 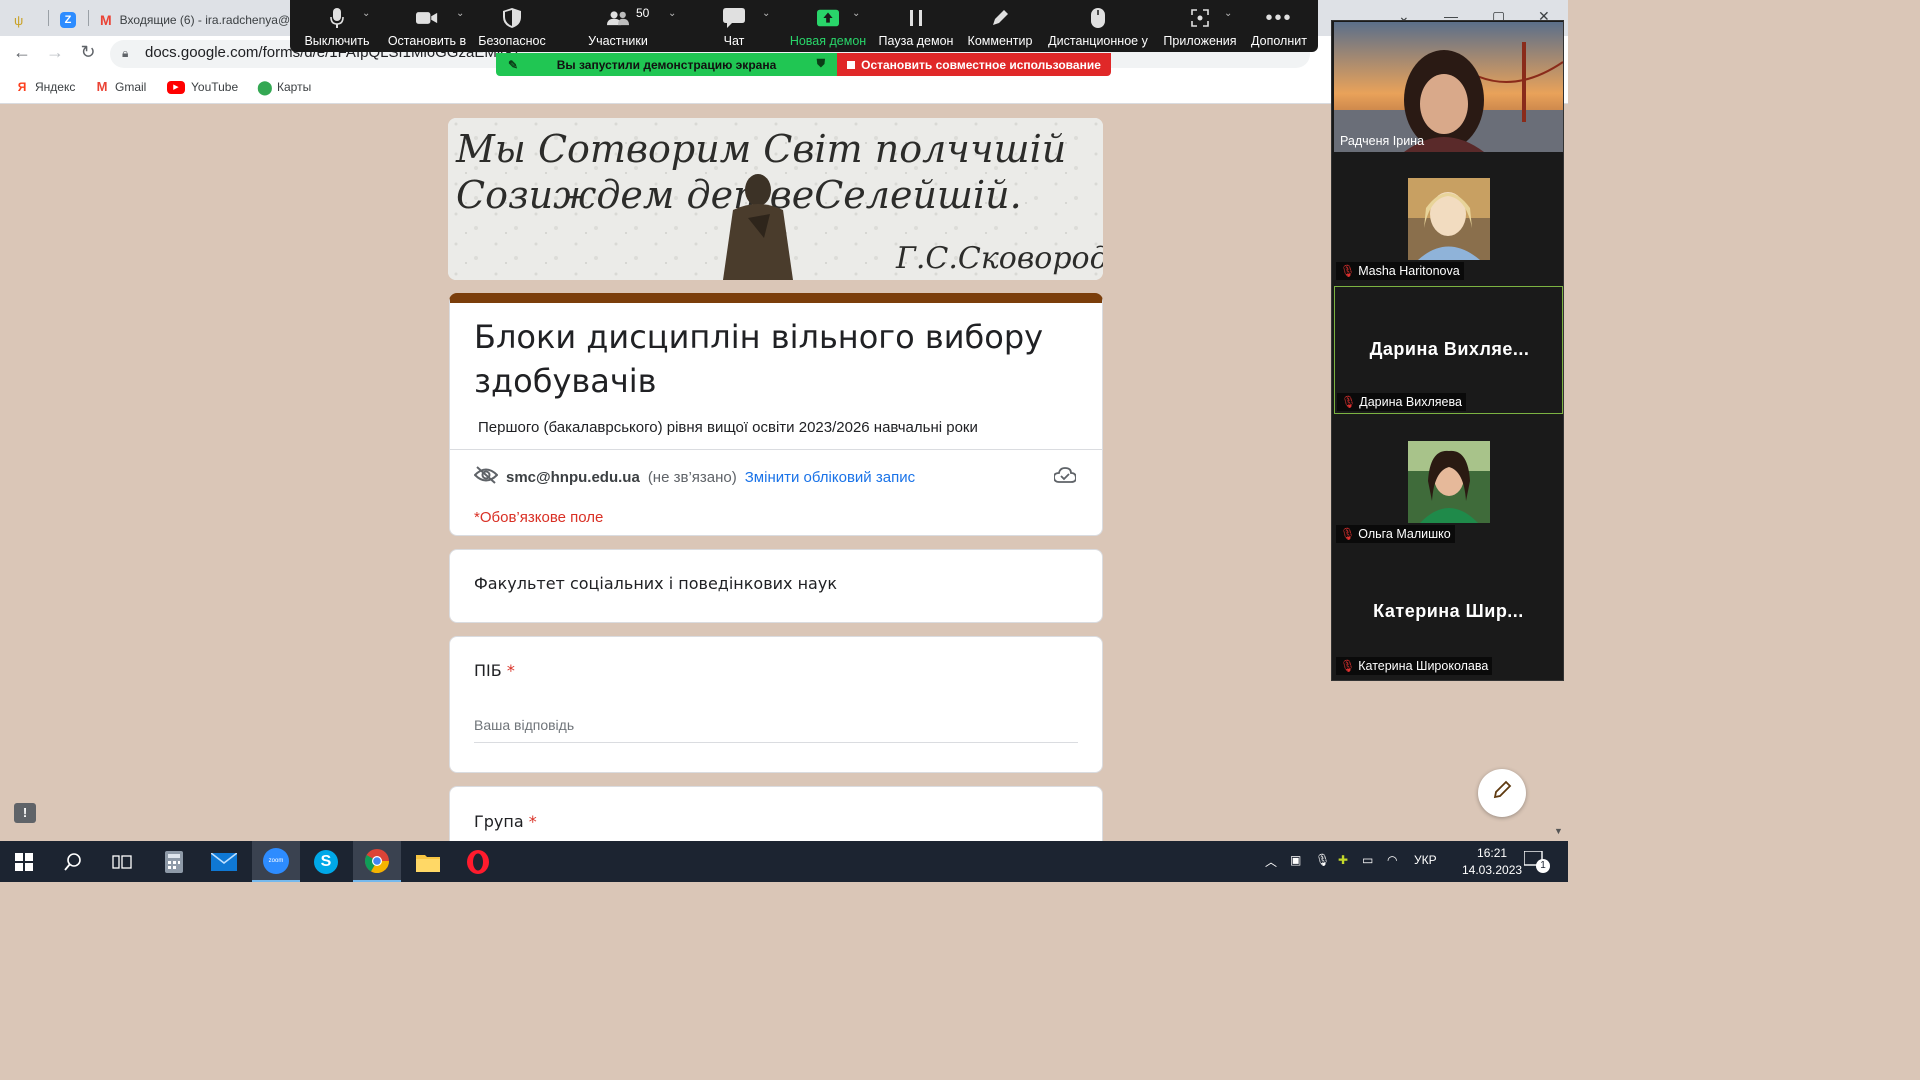 I want to click on participant-tile: Радченя Ірина, so click(x=1448, y=87).